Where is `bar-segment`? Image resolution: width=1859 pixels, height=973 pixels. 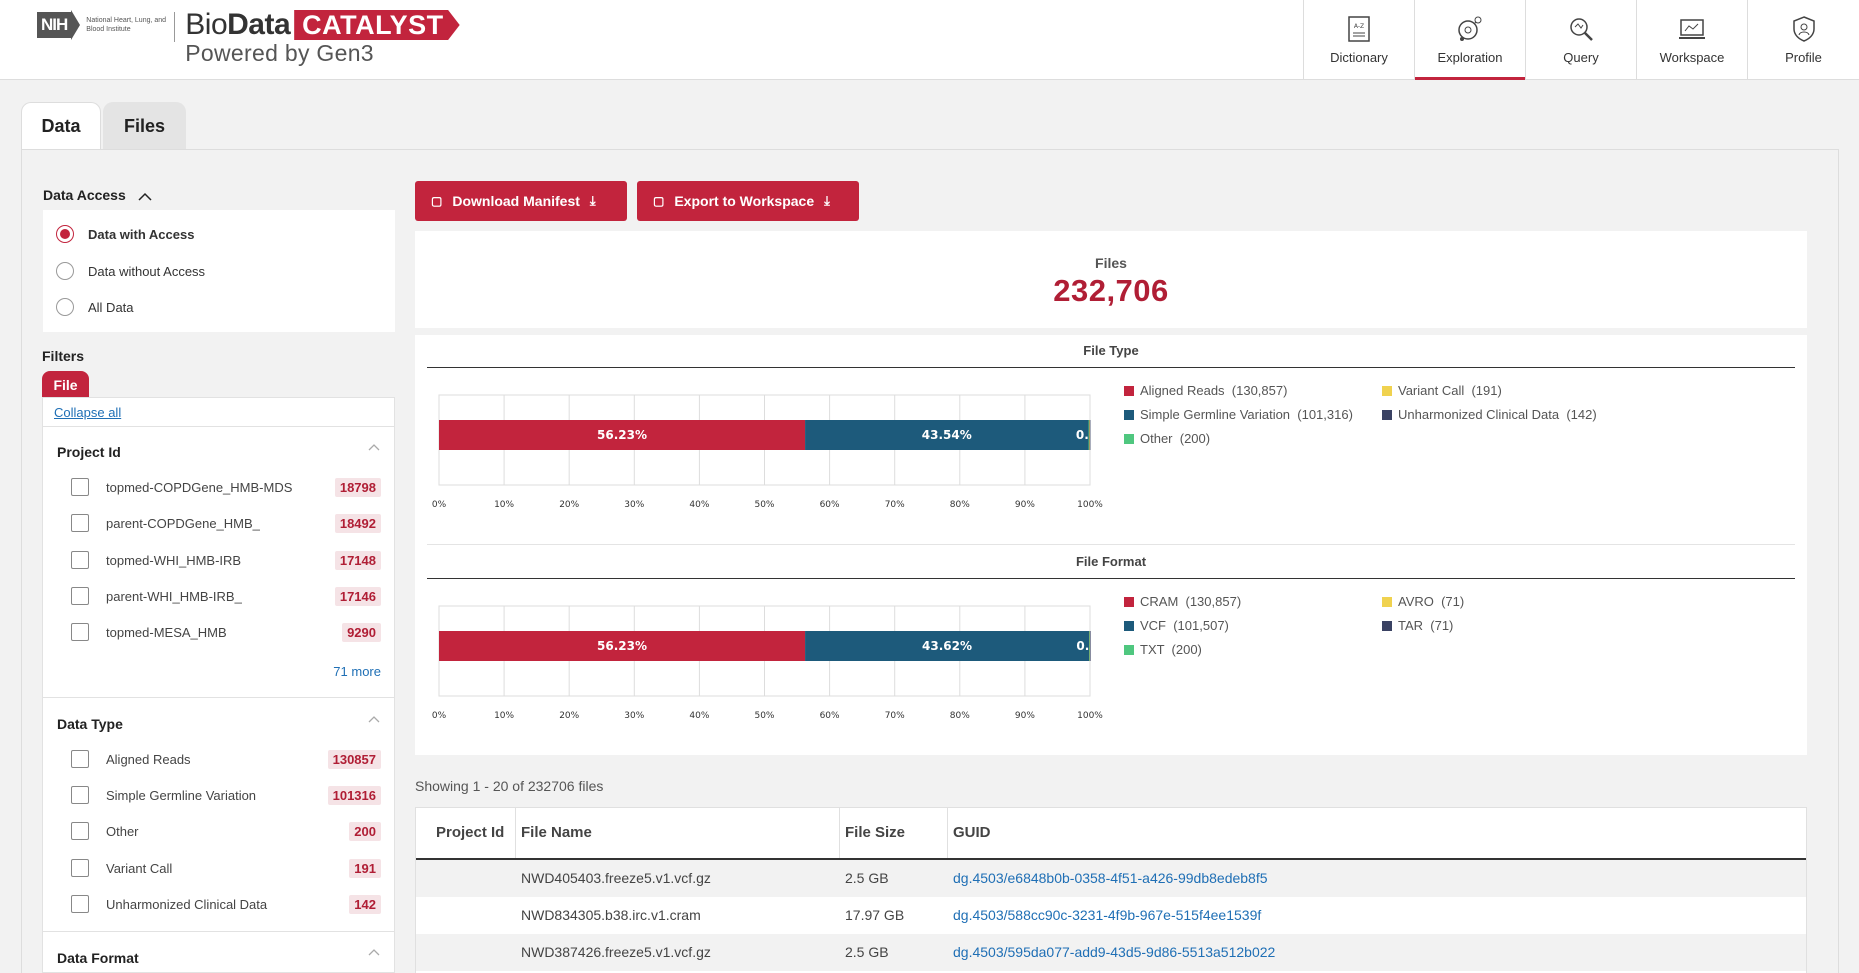 bar-segment is located at coordinates (1090, 435).